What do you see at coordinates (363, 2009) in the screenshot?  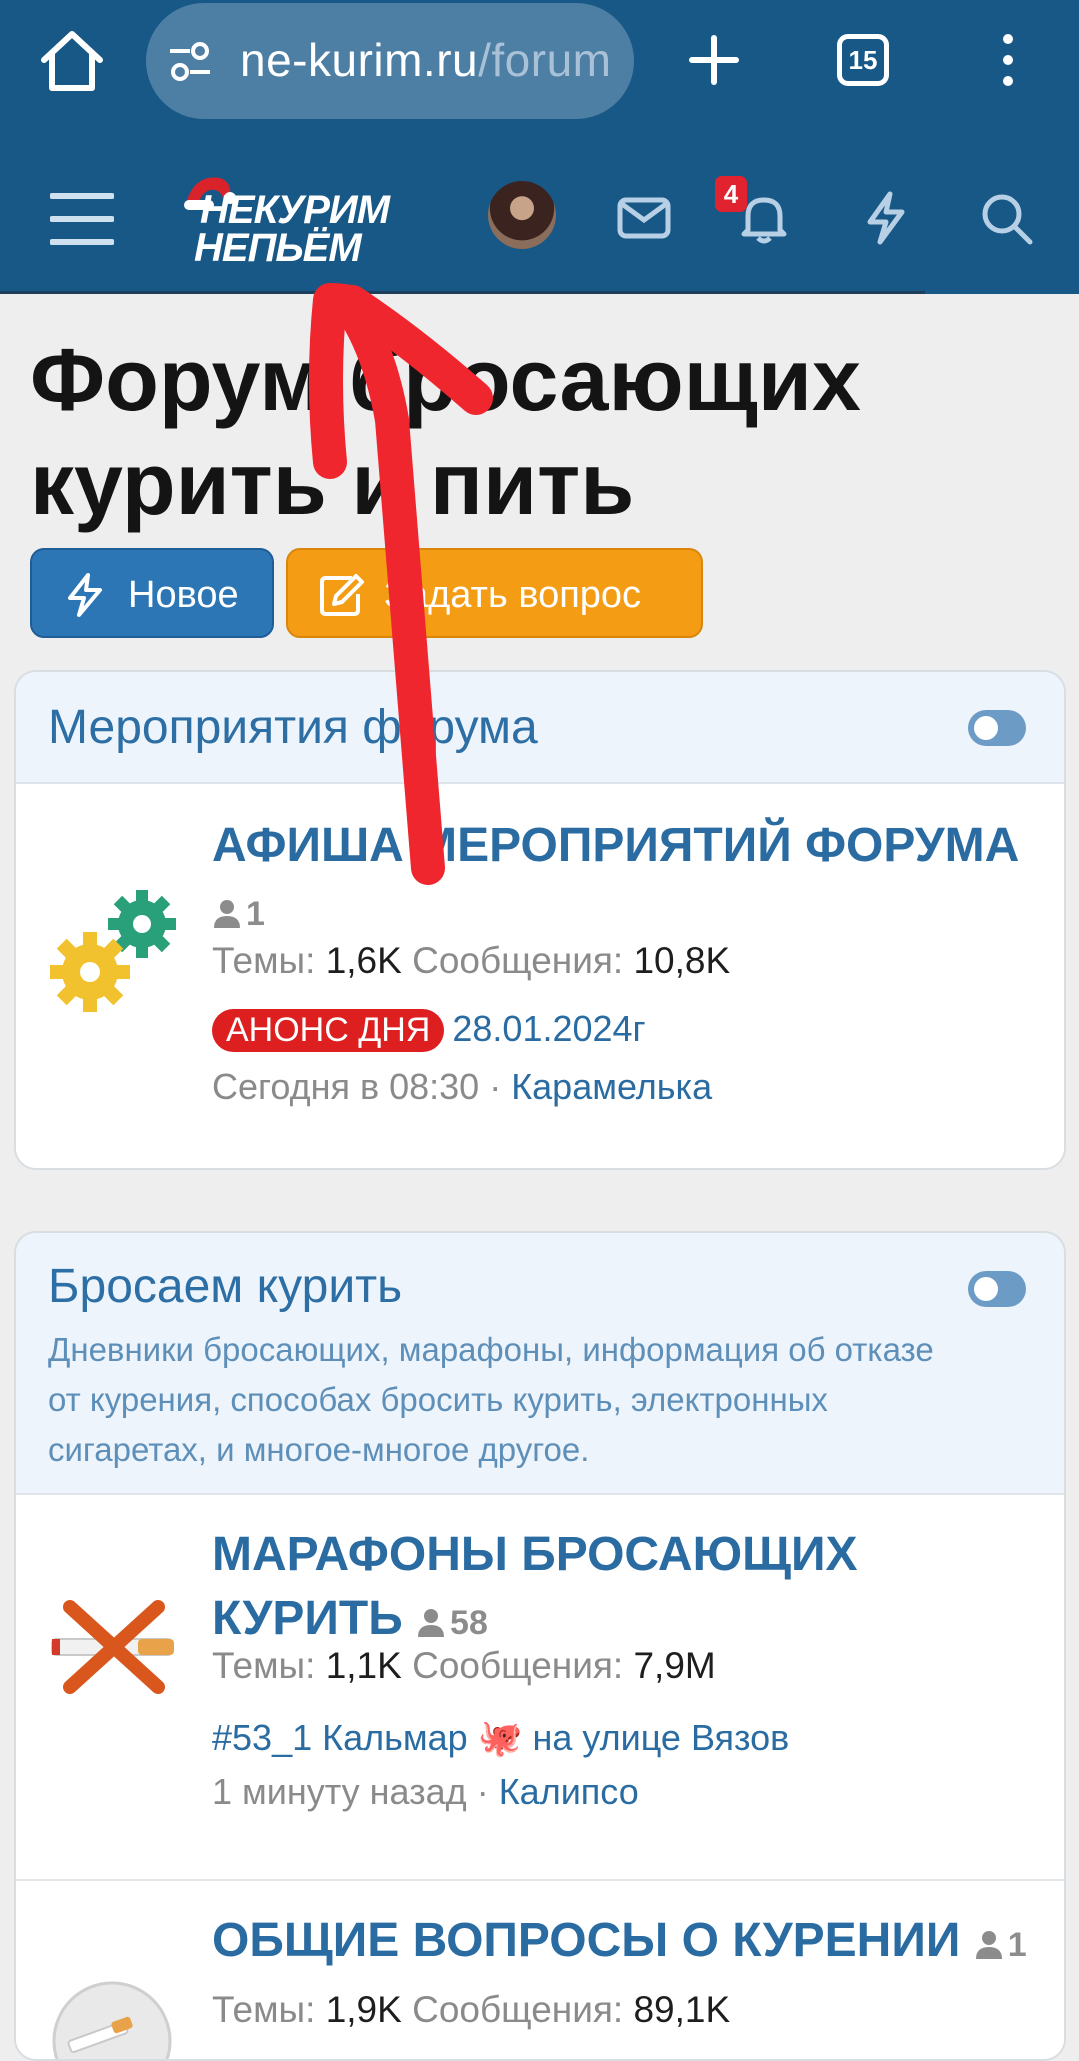 I see `threads-count: 1,9K` at bounding box center [363, 2009].